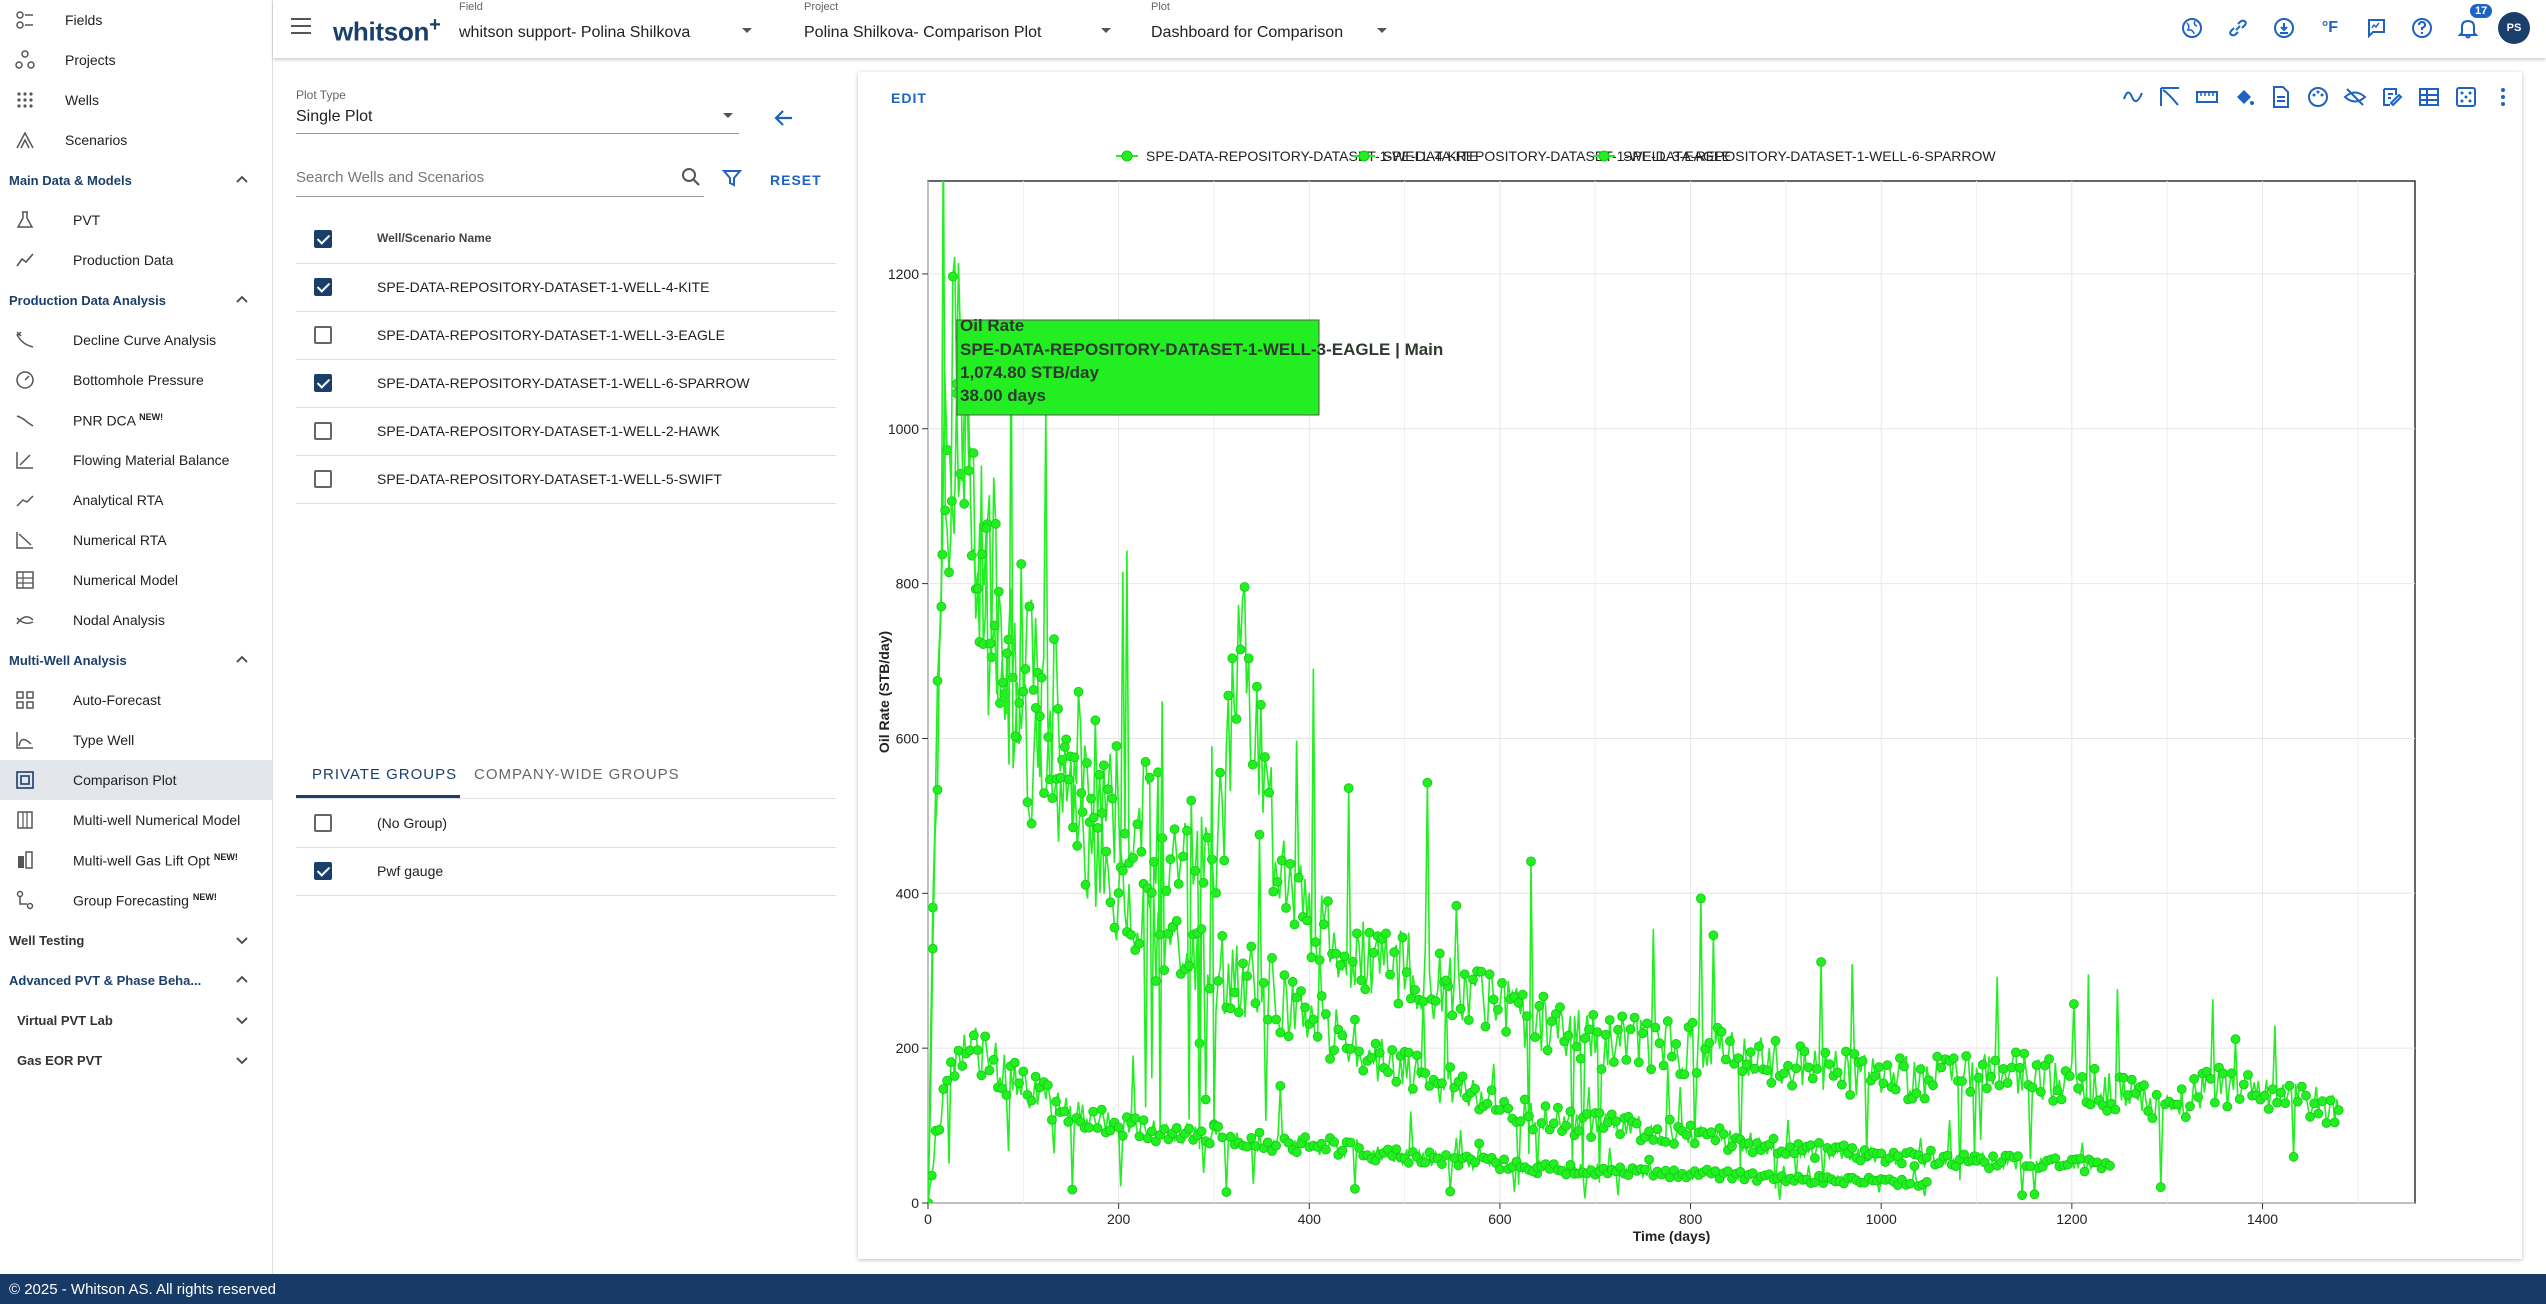 Image resolution: width=2546 pixels, height=1304 pixels. What do you see at coordinates (609, 28) in the screenshot?
I see `field-select: Field whitson support- Polina Shilkova` at bounding box center [609, 28].